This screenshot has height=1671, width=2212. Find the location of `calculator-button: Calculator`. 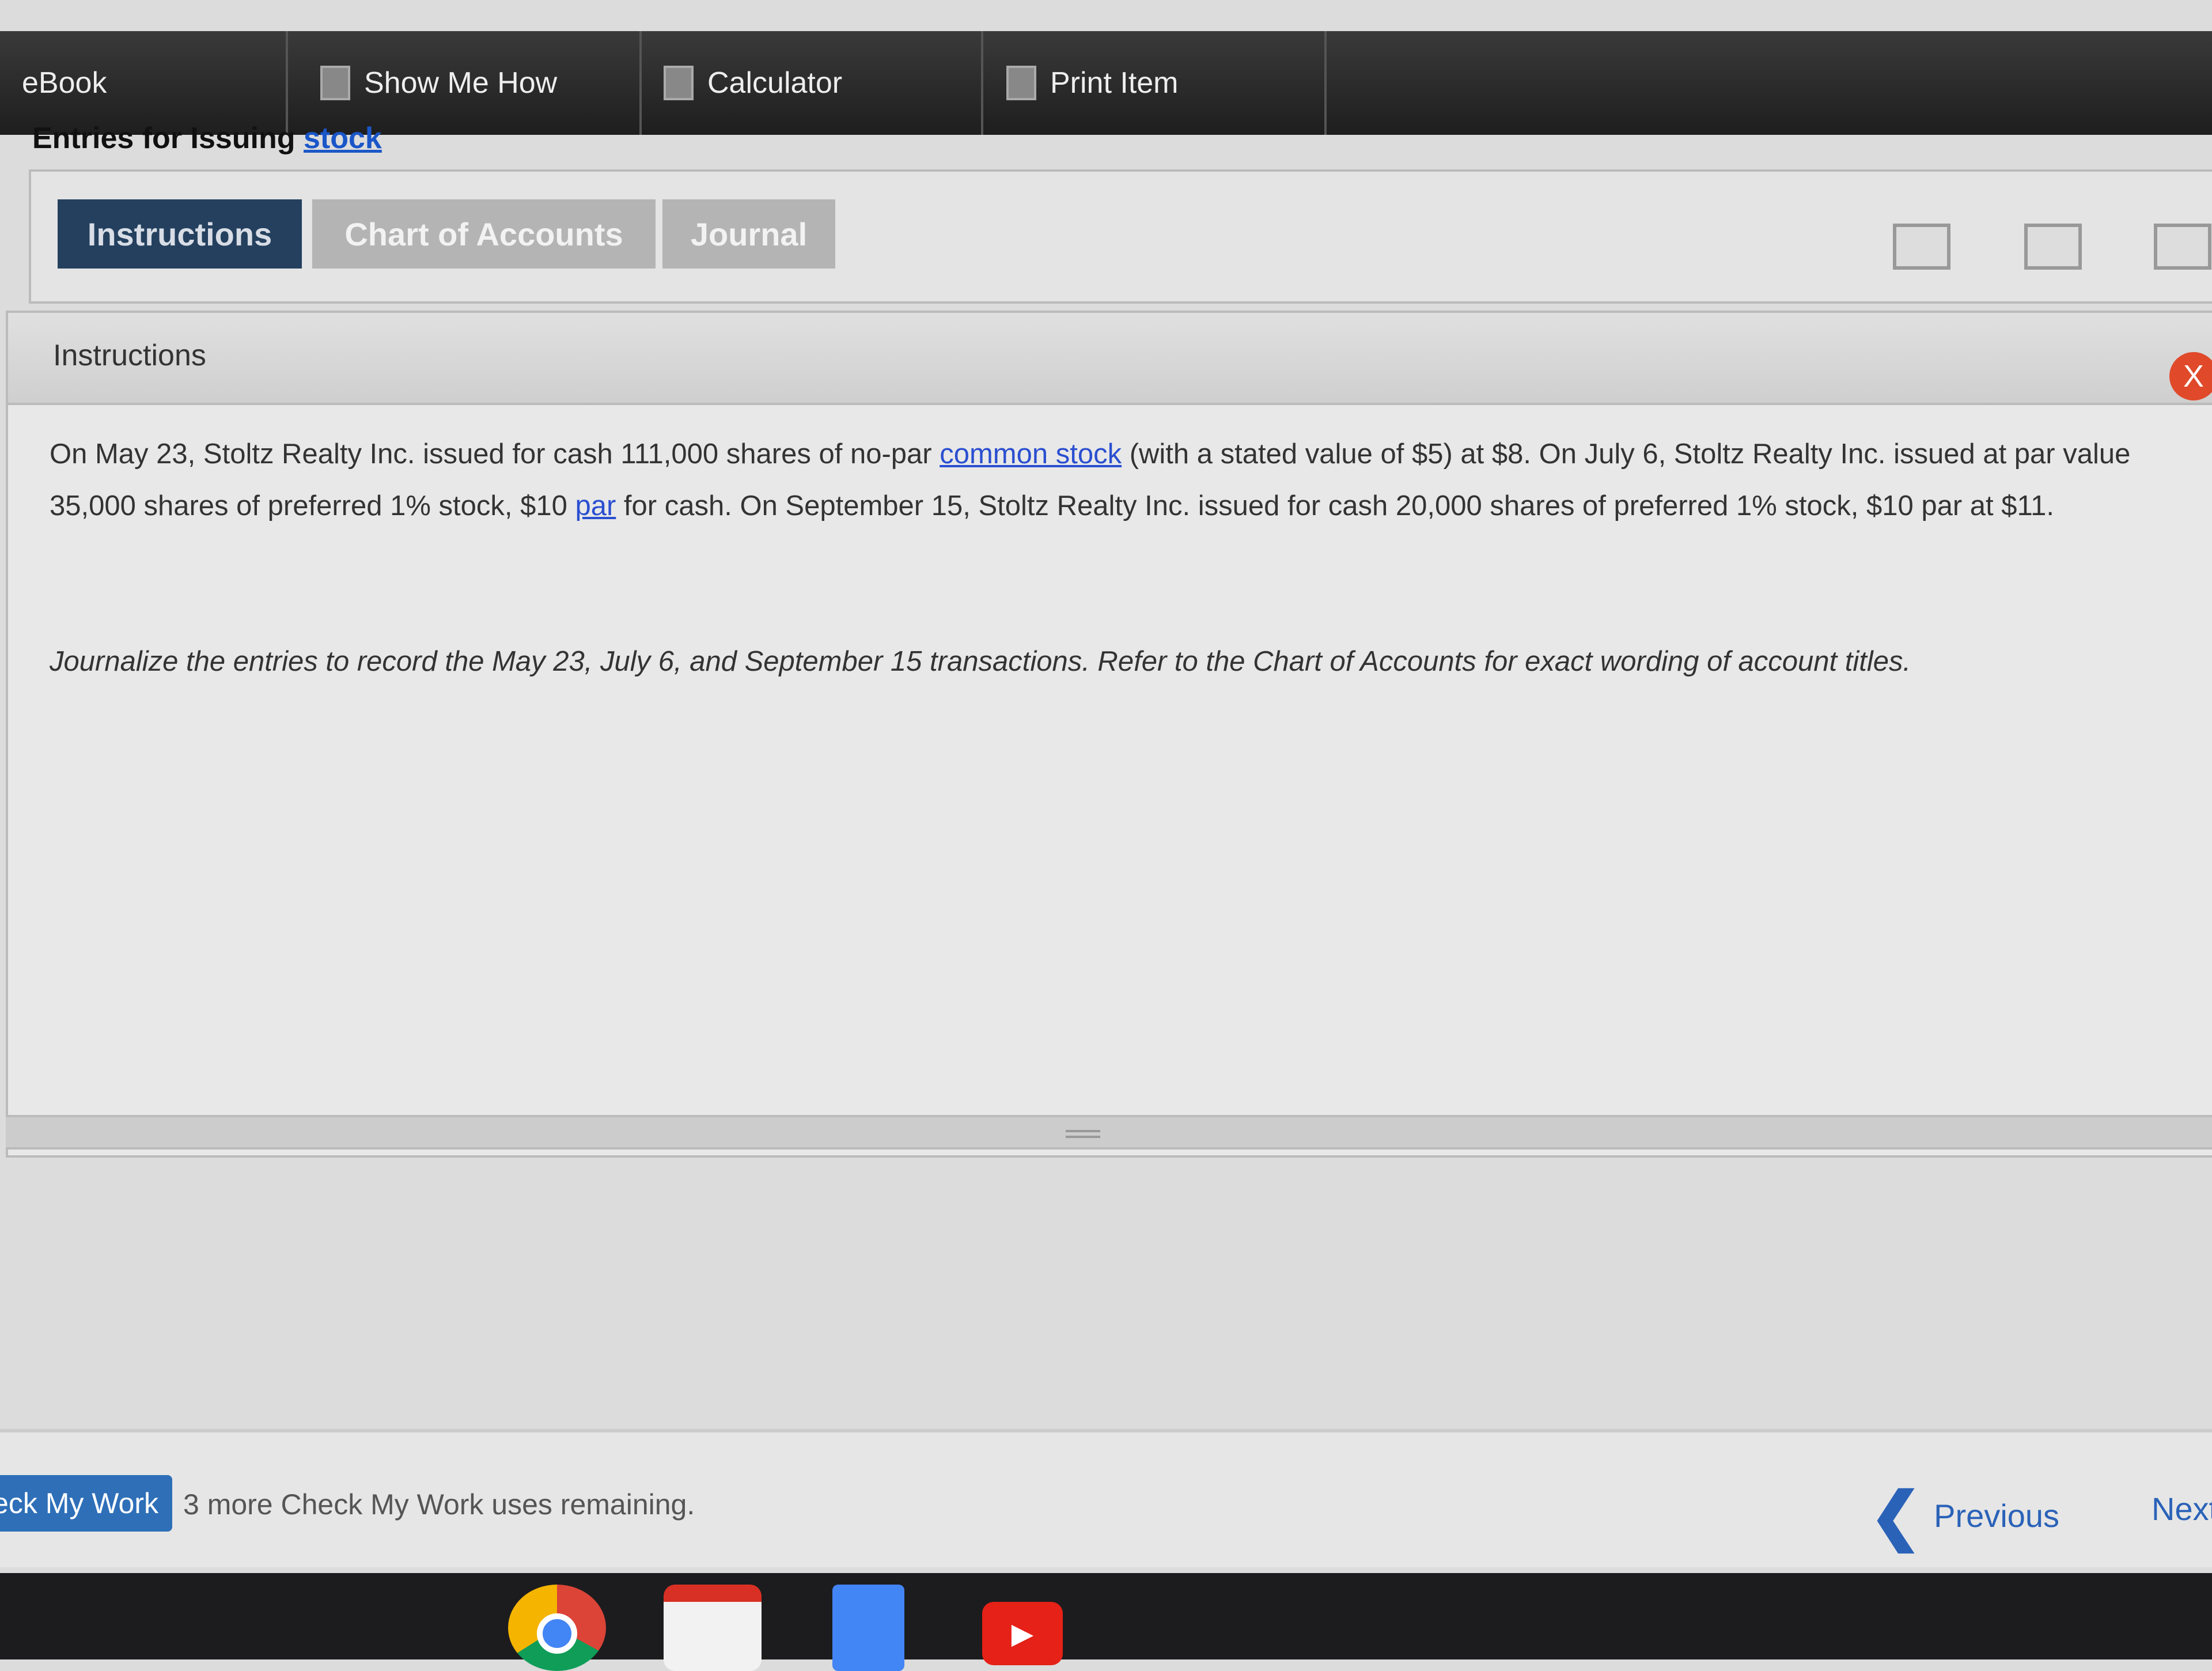

calculator-button: Calculator is located at coordinates (812, 83).